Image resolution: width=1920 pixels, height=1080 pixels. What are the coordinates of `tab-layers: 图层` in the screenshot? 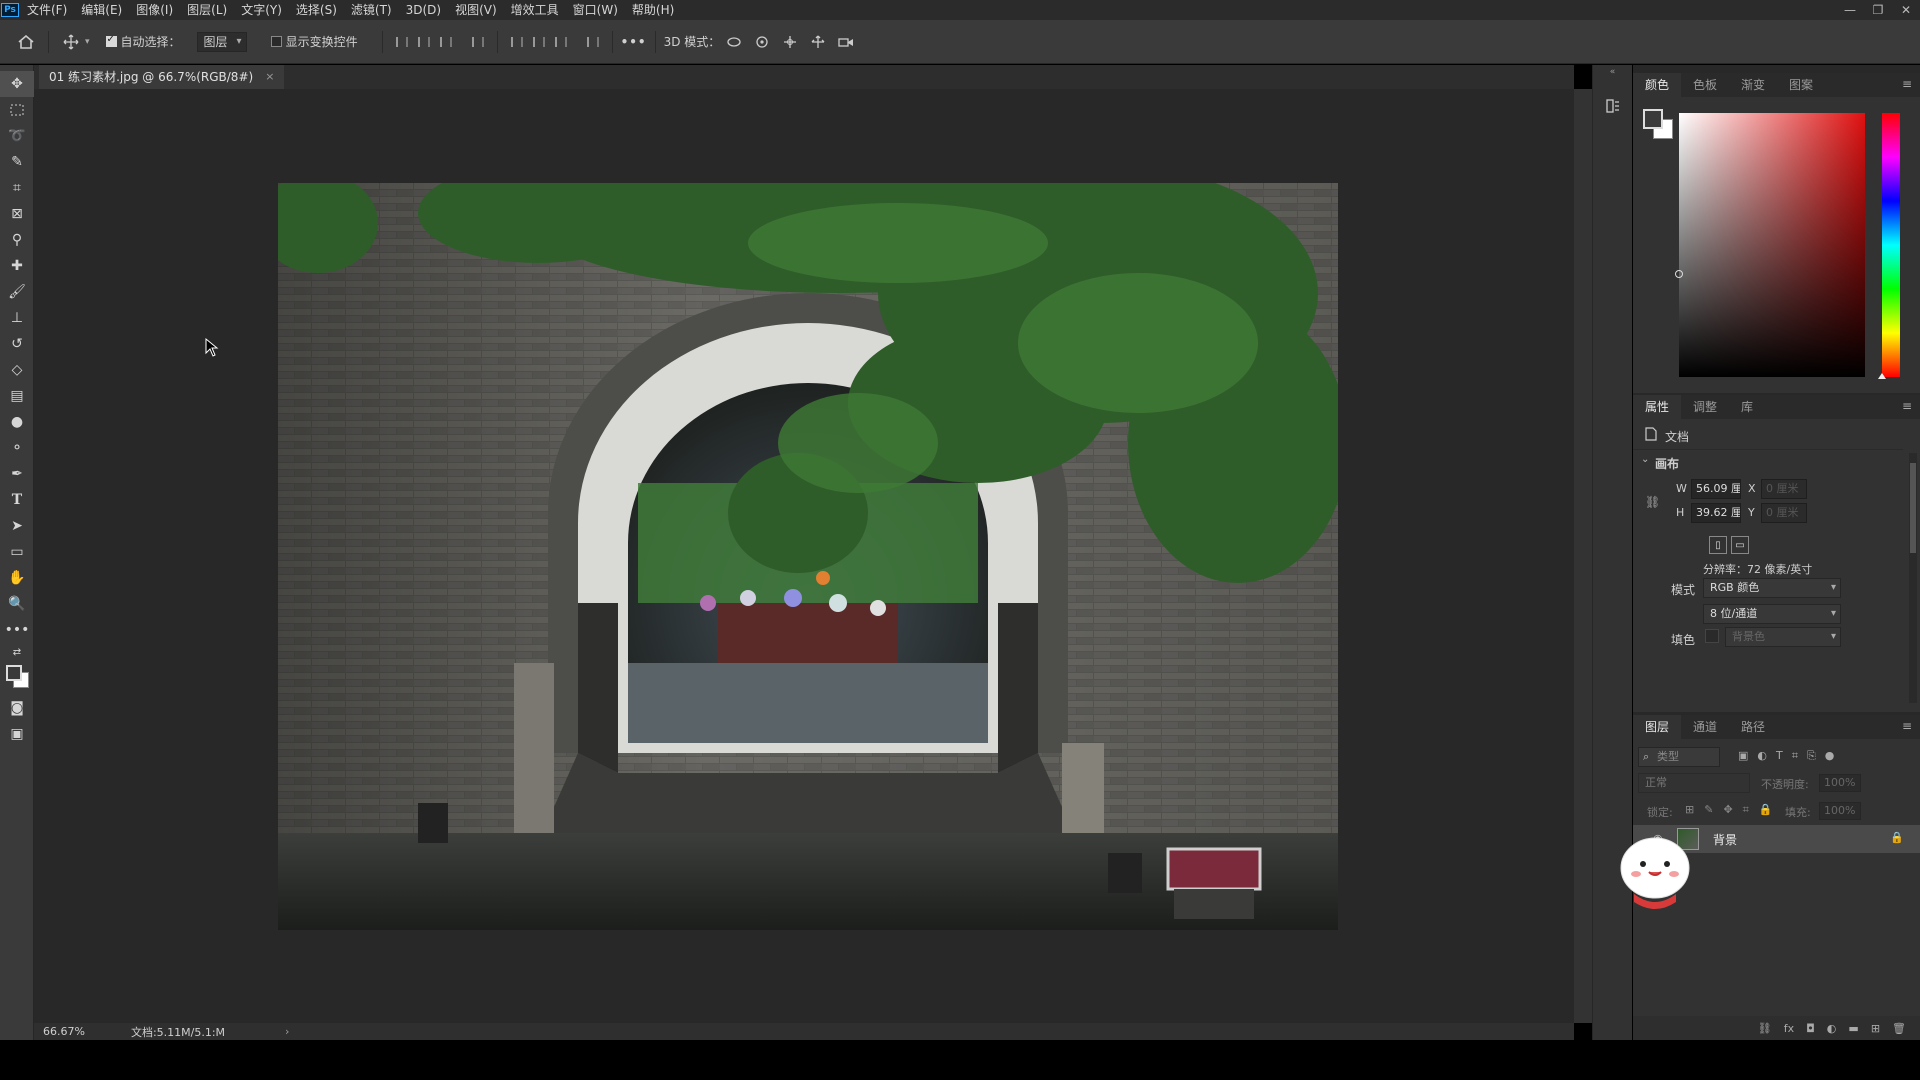 It's located at (1657, 727).